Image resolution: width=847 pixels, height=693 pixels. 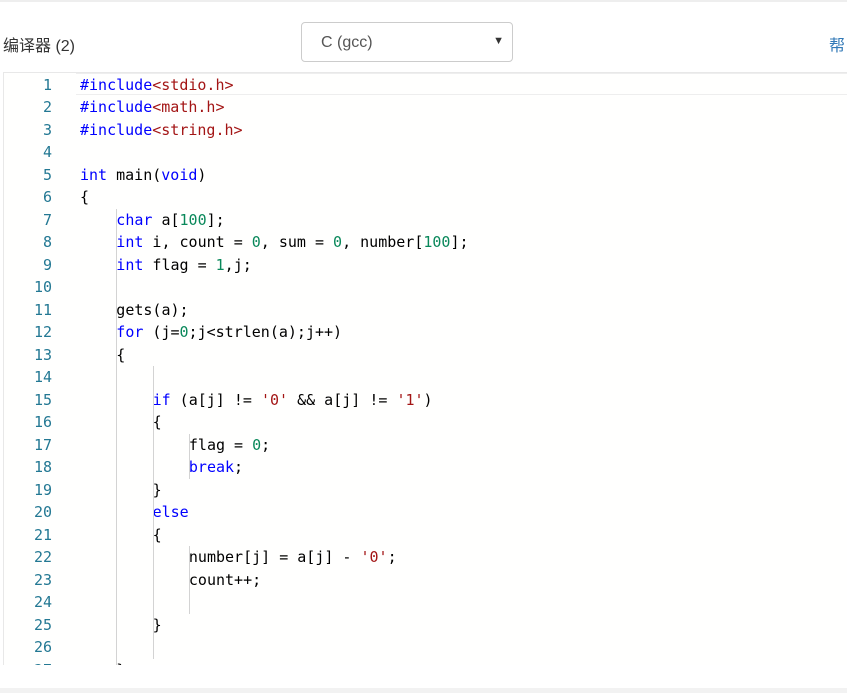 I want to click on code-token: '1', so click(x=410, y=399).